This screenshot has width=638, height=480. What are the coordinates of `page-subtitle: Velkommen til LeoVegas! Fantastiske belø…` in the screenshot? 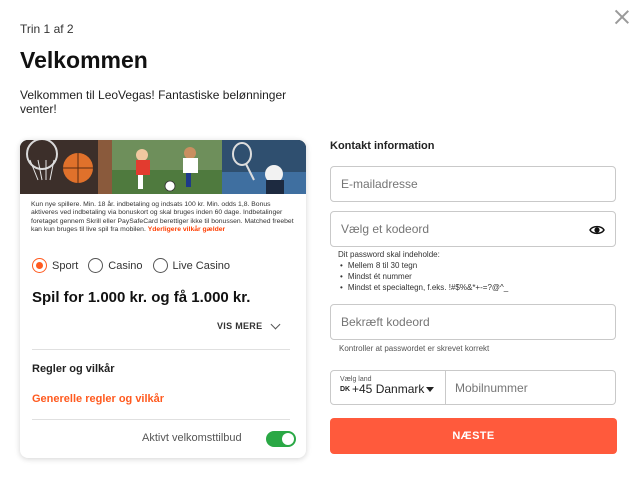 It's located at (153, 102).